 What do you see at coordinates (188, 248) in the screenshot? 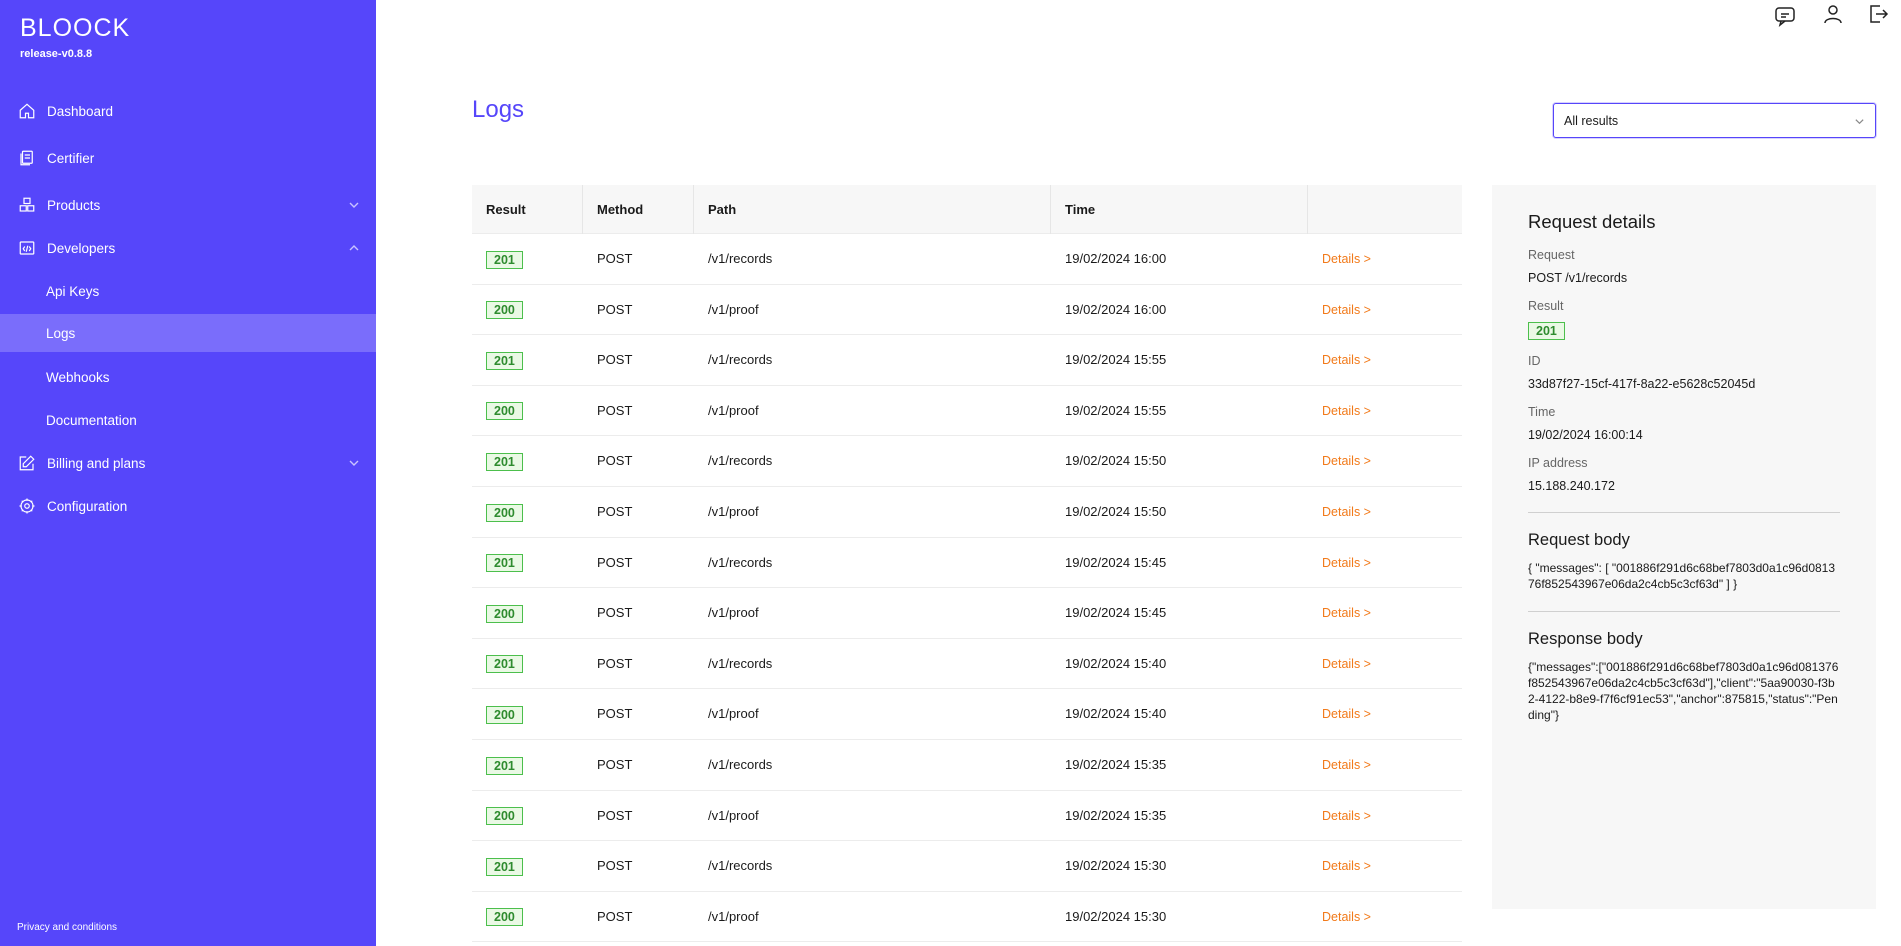
I see `sidebar-item-developers: Developers` at bounding box center [188, 248].